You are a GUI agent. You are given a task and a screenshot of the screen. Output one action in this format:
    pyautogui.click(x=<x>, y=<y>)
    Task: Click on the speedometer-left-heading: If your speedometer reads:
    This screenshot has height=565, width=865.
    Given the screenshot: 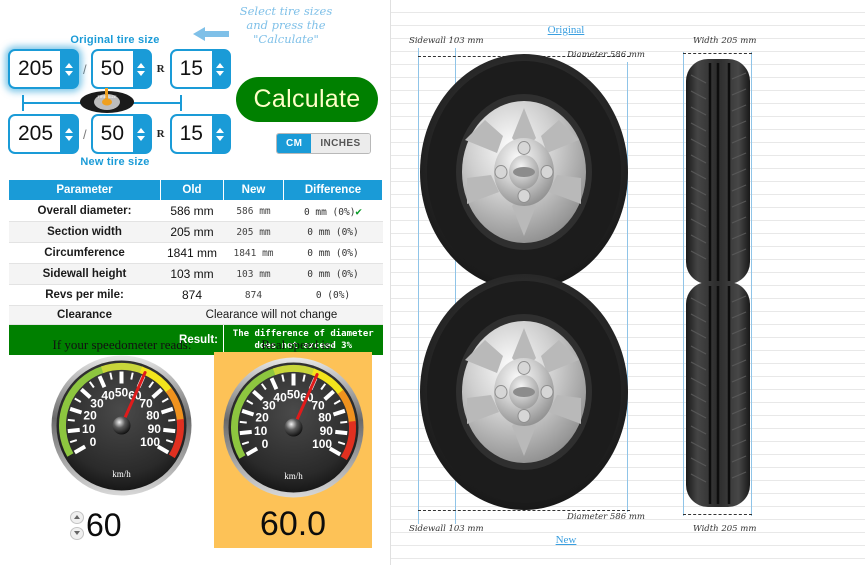 What is the action you would take?
    pyautogui.click(x=122, y=344)
    